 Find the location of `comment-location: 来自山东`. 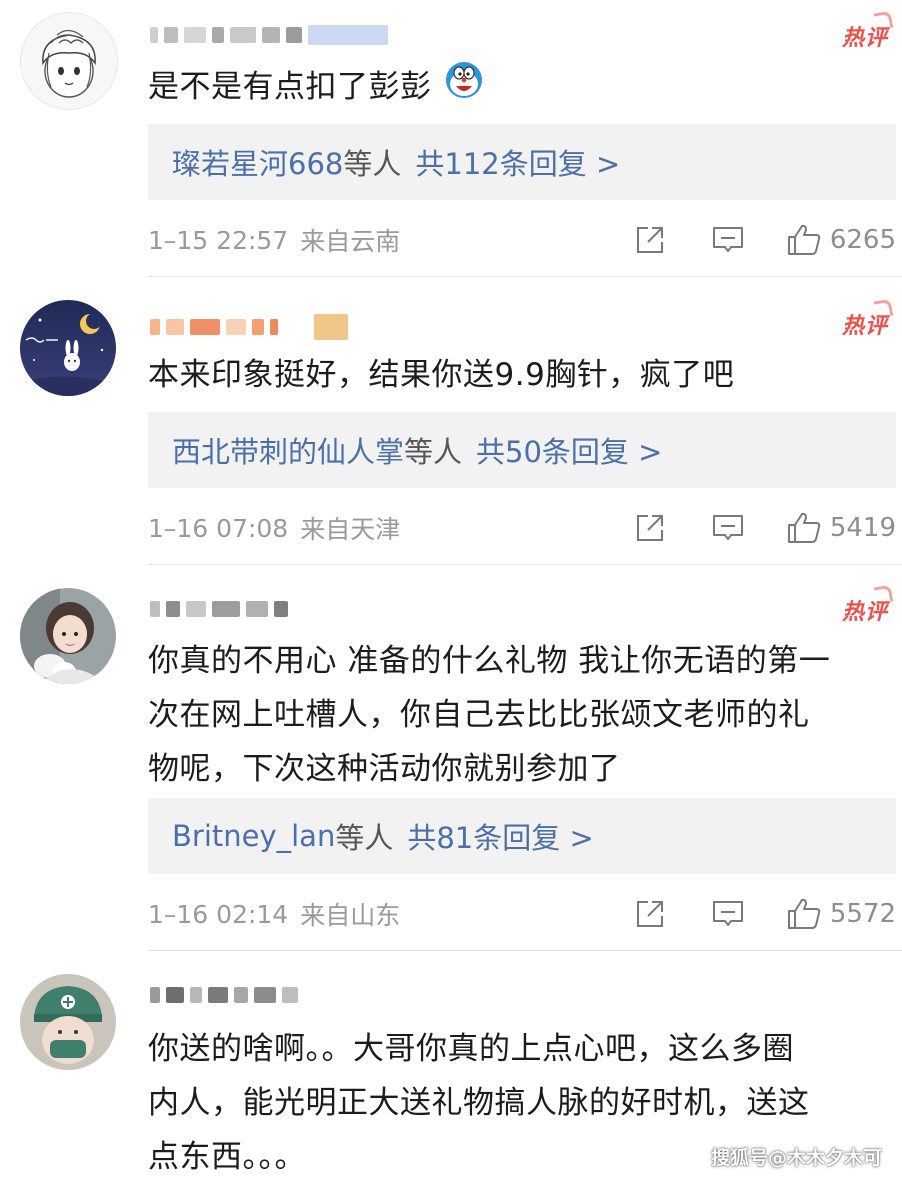

comment-location: 来自山东 is located at coordinates (350, 915).